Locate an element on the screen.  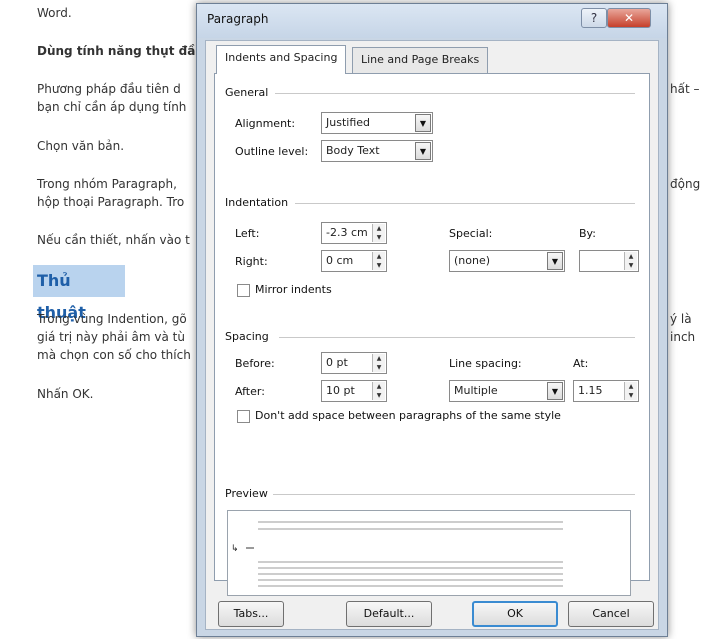
article-line: Trong vùng Indention, gõ is located at coordinates (112, 319).